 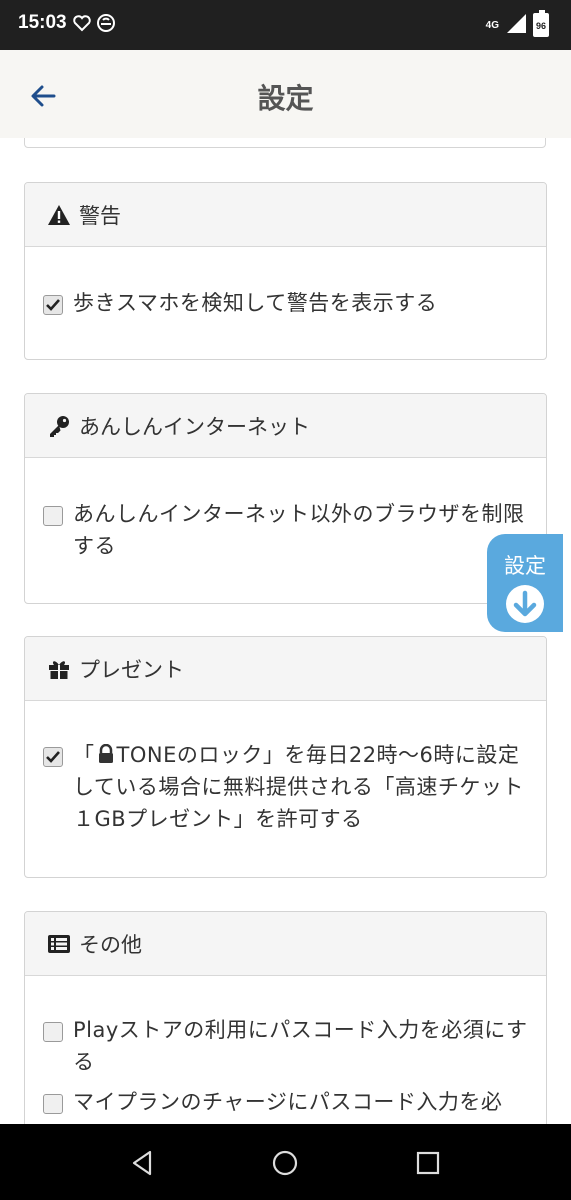 What do you see at coordinates (525, 566) in the screenshot?
I see `floating-settings-label: 設定` at bounding box center [525, 566].